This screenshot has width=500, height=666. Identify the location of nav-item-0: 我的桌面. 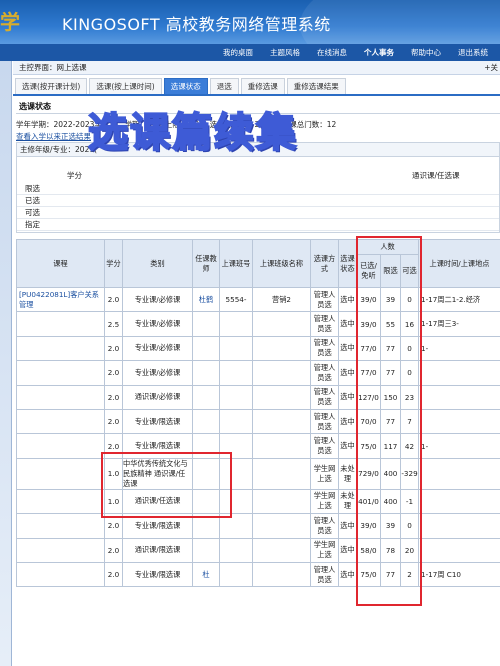
(238, 52).